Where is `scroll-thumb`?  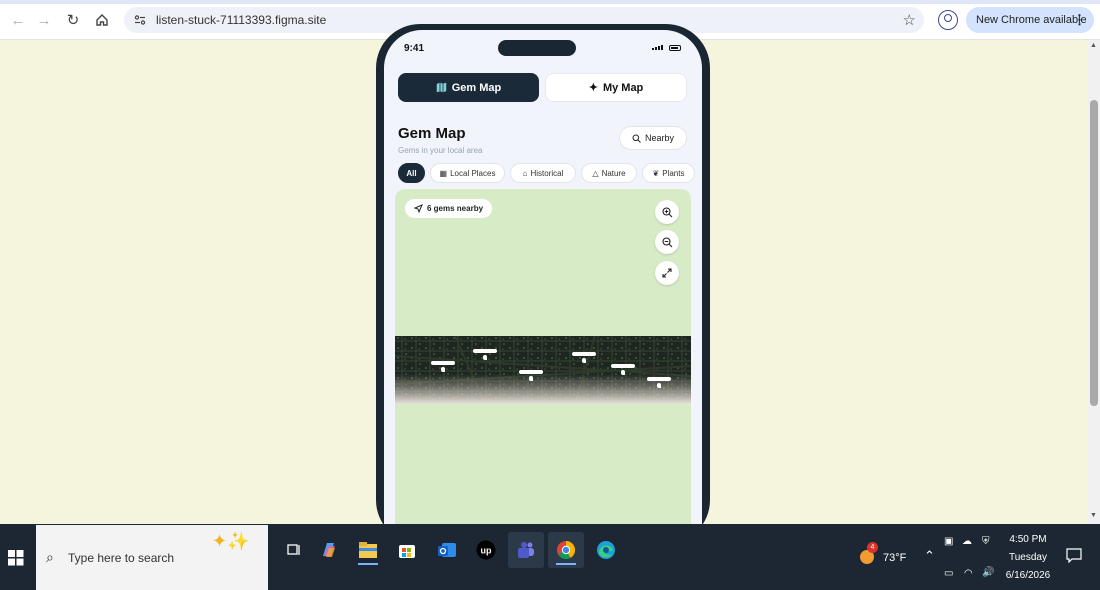 scroll-thumb is located at coordinates (1094, 253).